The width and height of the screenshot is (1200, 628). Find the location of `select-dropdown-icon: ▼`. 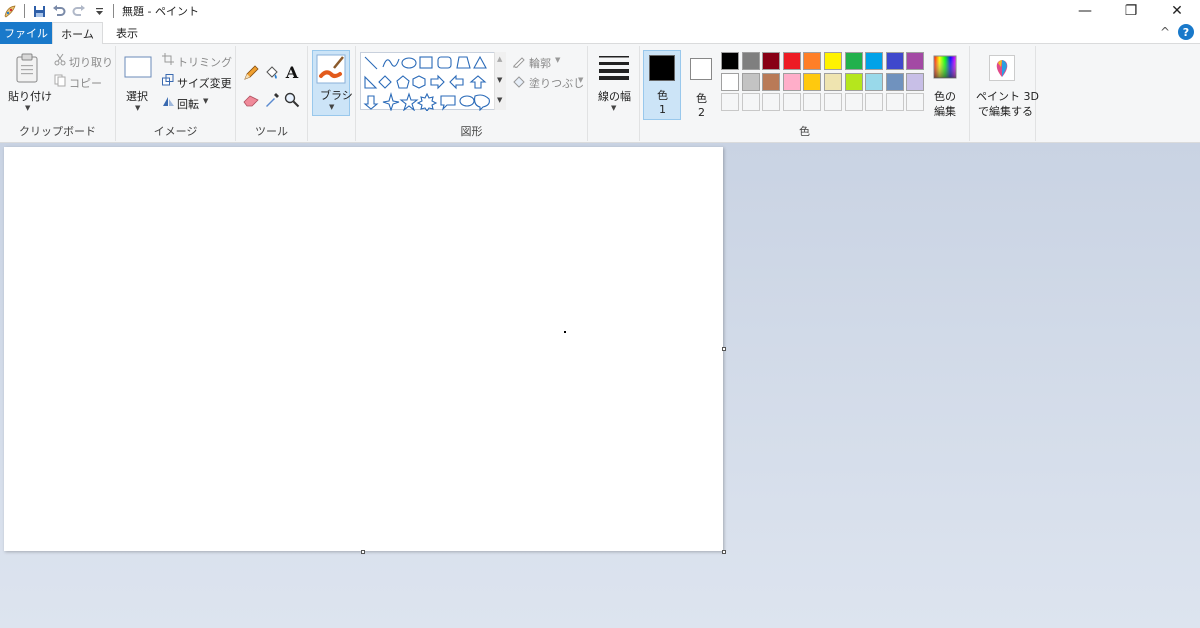

select-dropdown-icon: ▼ is located at coordinates (137, 108).